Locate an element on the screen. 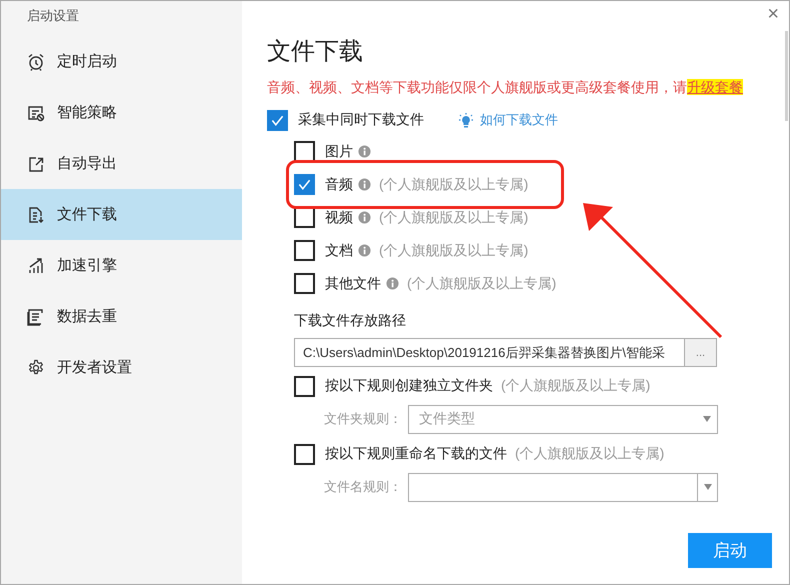 The width and height of the screenshot is (790, 585). combo-field is located at coordinates (563, 487).